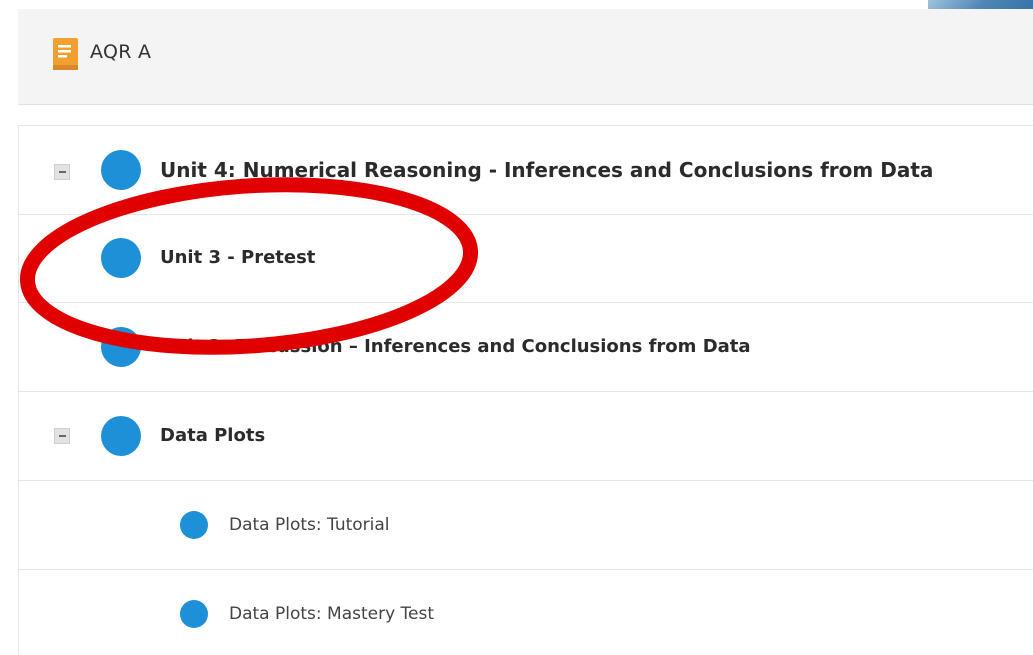 This screenshot has width=1033, height=655. I want to click on course-title: AQR A, so click(121, 52).